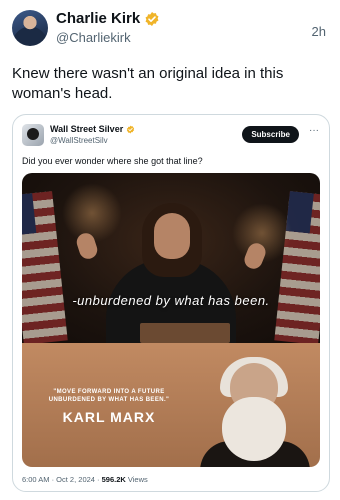 The width and height of the screenshot is (340, 500). What do you see at coordinates (185, 333) in the screenshot?
I see `podium` at bounding box center [185, 333].